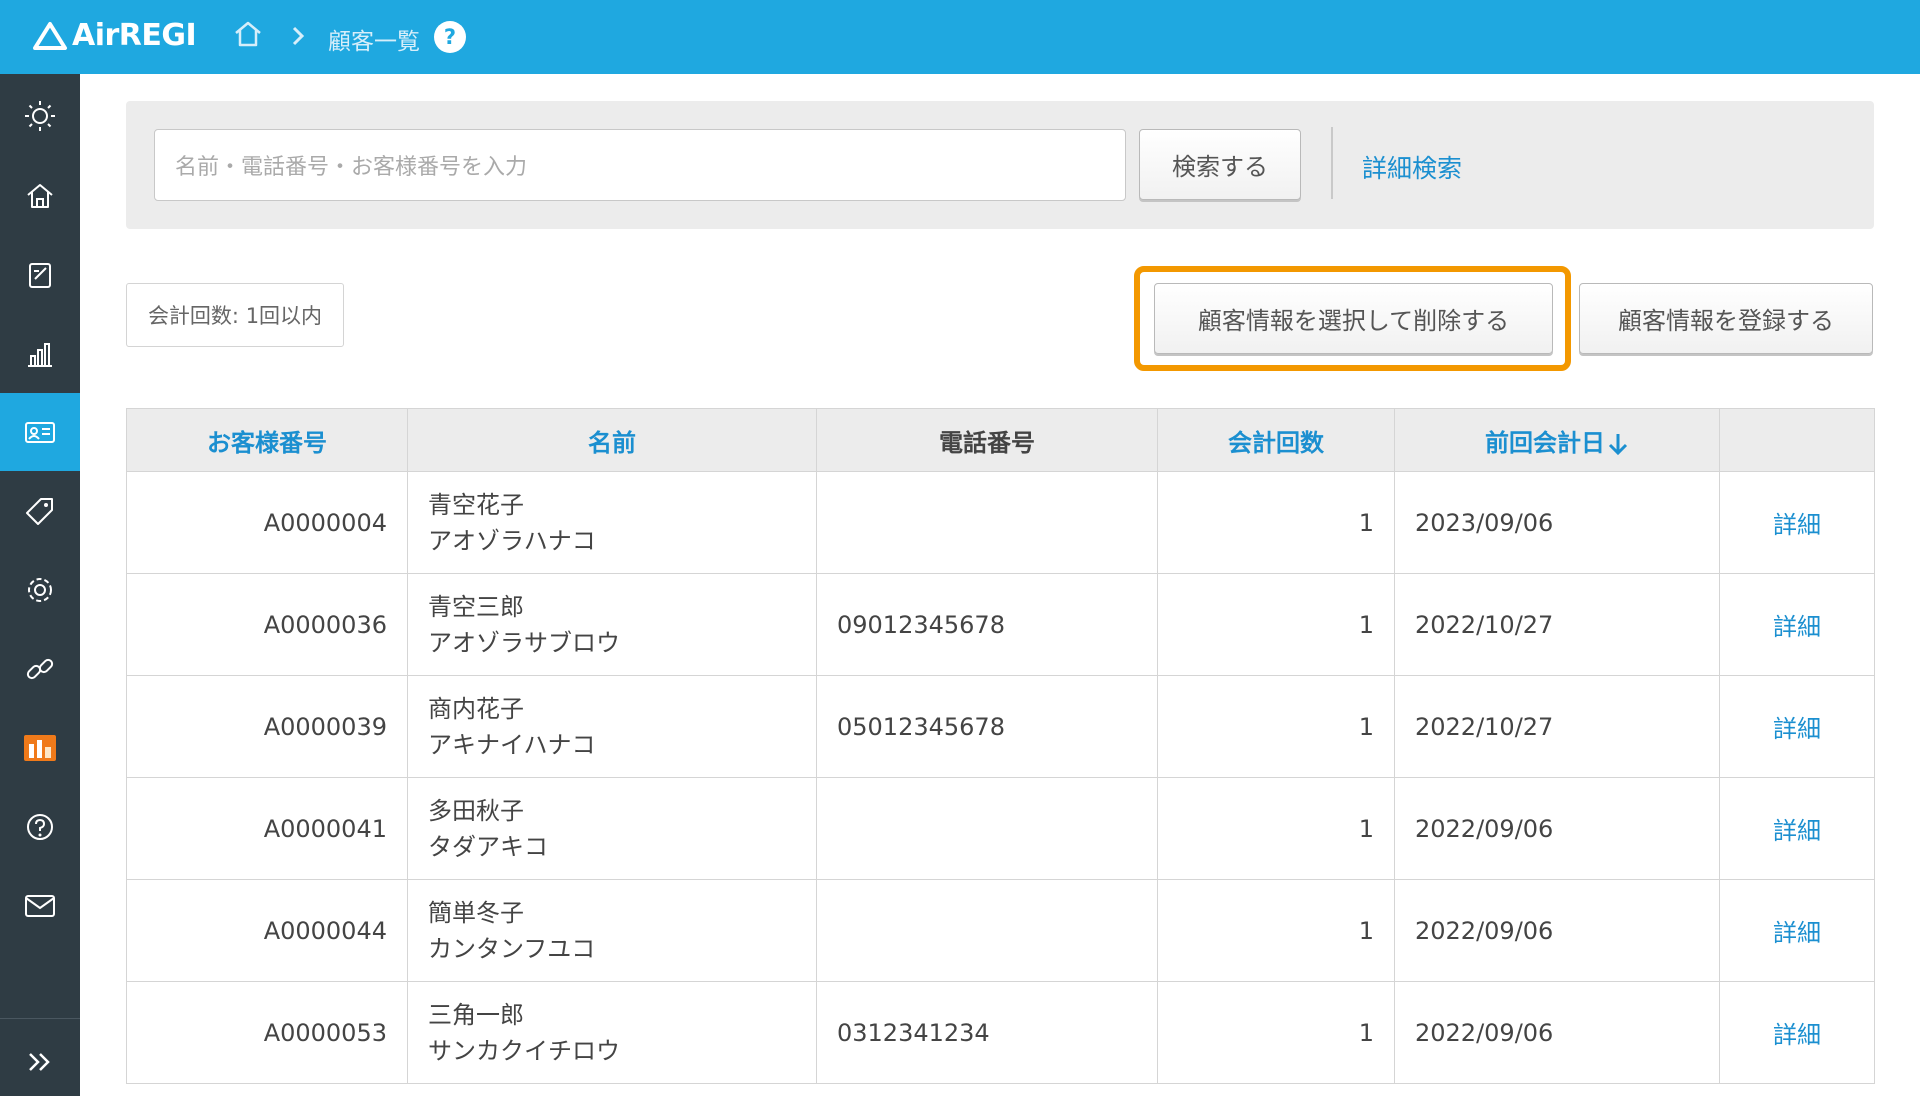 The image size is (1920, 1096). What do you see at coordinates (987, 726) in the screenshot?
I see `phone-cell: 05012345678` at bounding box center [987, 726].